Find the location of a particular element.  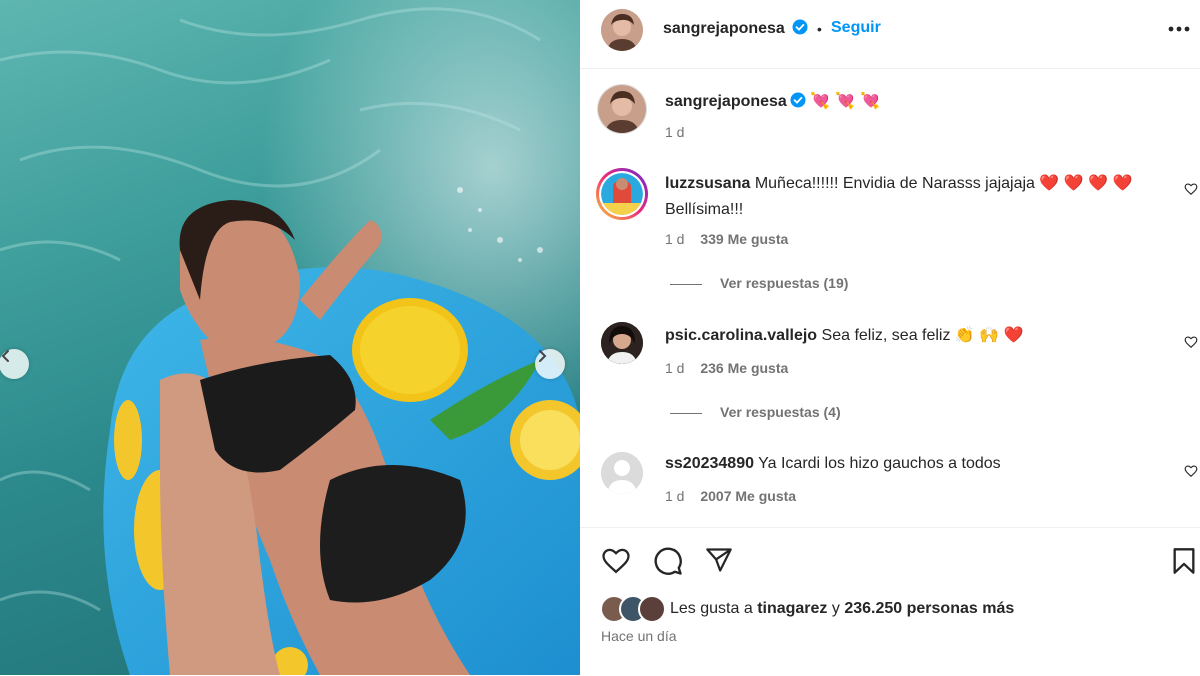

comment-username: psic.carolina.vallejo is located at coordinates (741, 335).